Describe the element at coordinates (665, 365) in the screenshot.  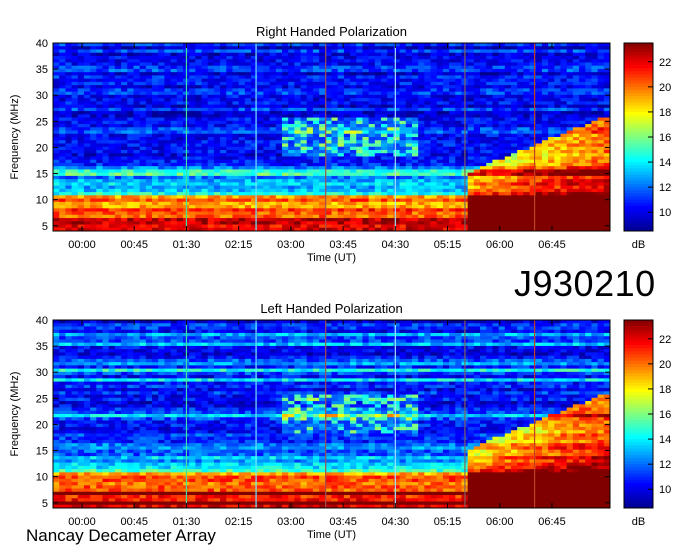
I see `colorbar-tick-label: 20` at that location.